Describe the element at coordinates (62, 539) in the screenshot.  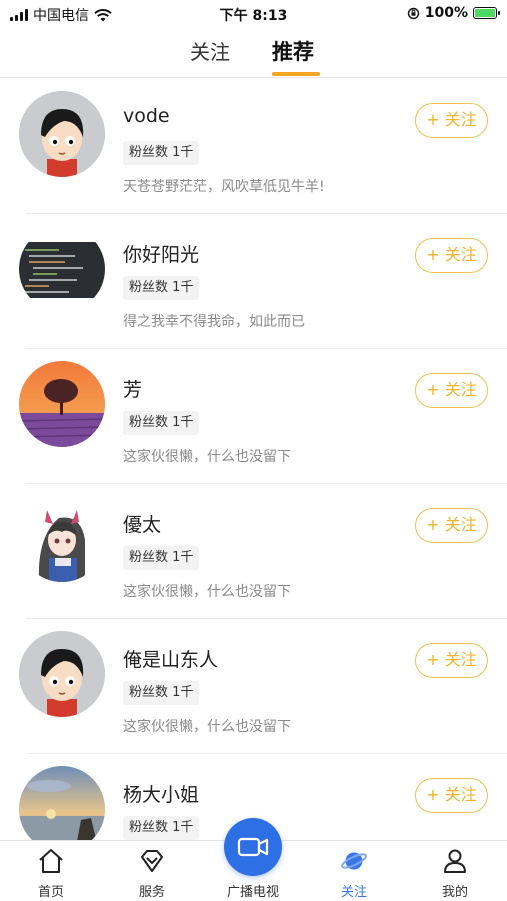
I see `anime-girl-avatar` at that location.